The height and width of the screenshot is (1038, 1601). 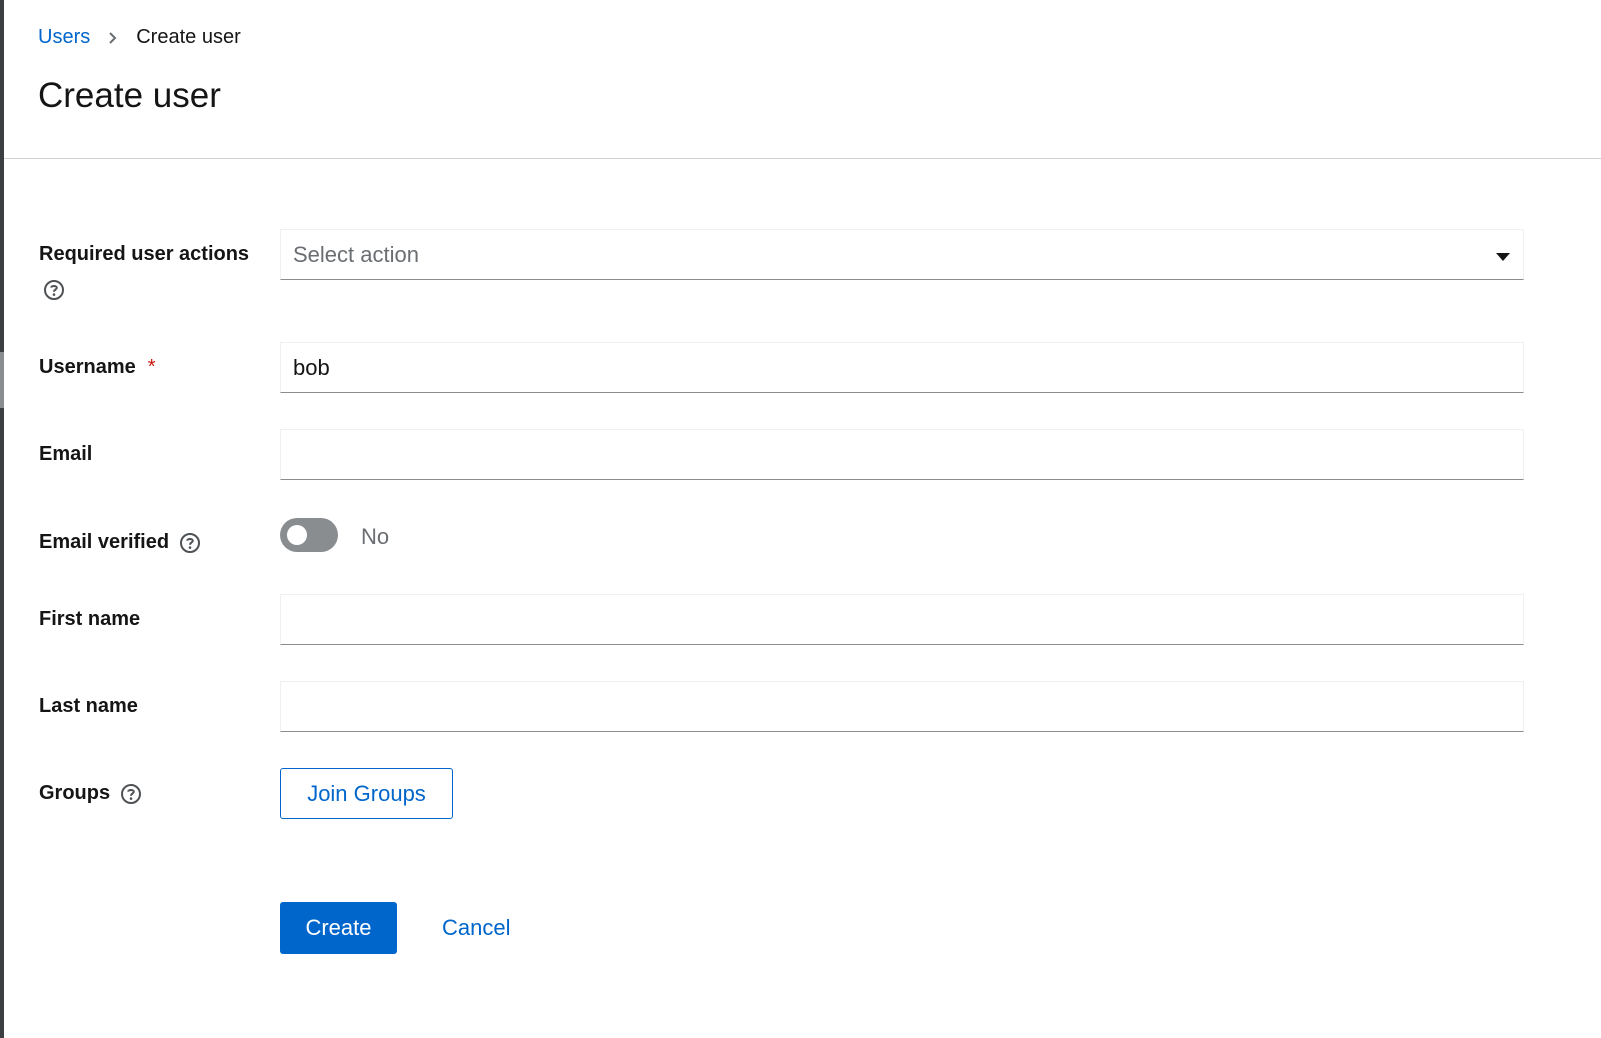 What do you see at coordinates (87, 367) in the screenshot?
I see `username-label-text: Username` at bounding box center [87, 367].